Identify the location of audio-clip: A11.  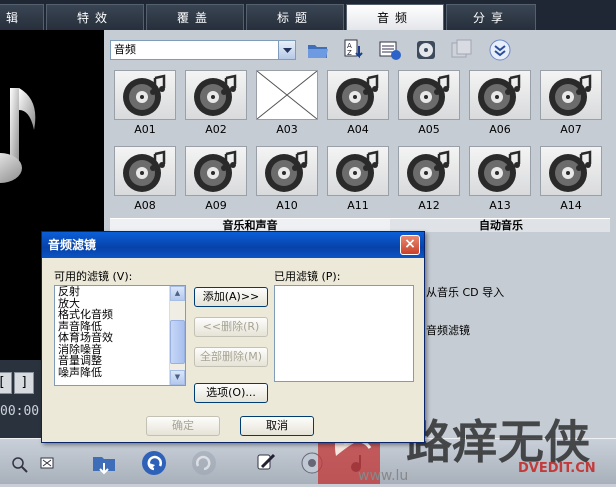
(358, 179).